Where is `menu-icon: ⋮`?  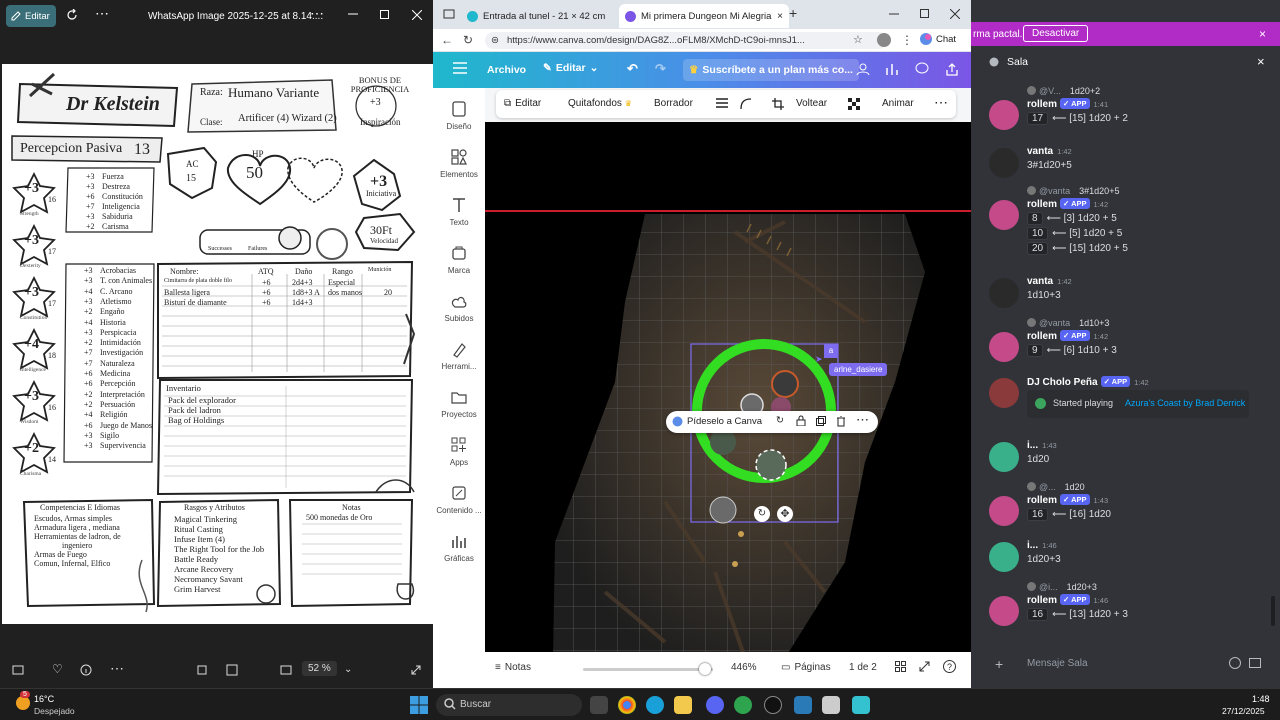
menu-icon: ⋮ is located at coordinates (907, 40).